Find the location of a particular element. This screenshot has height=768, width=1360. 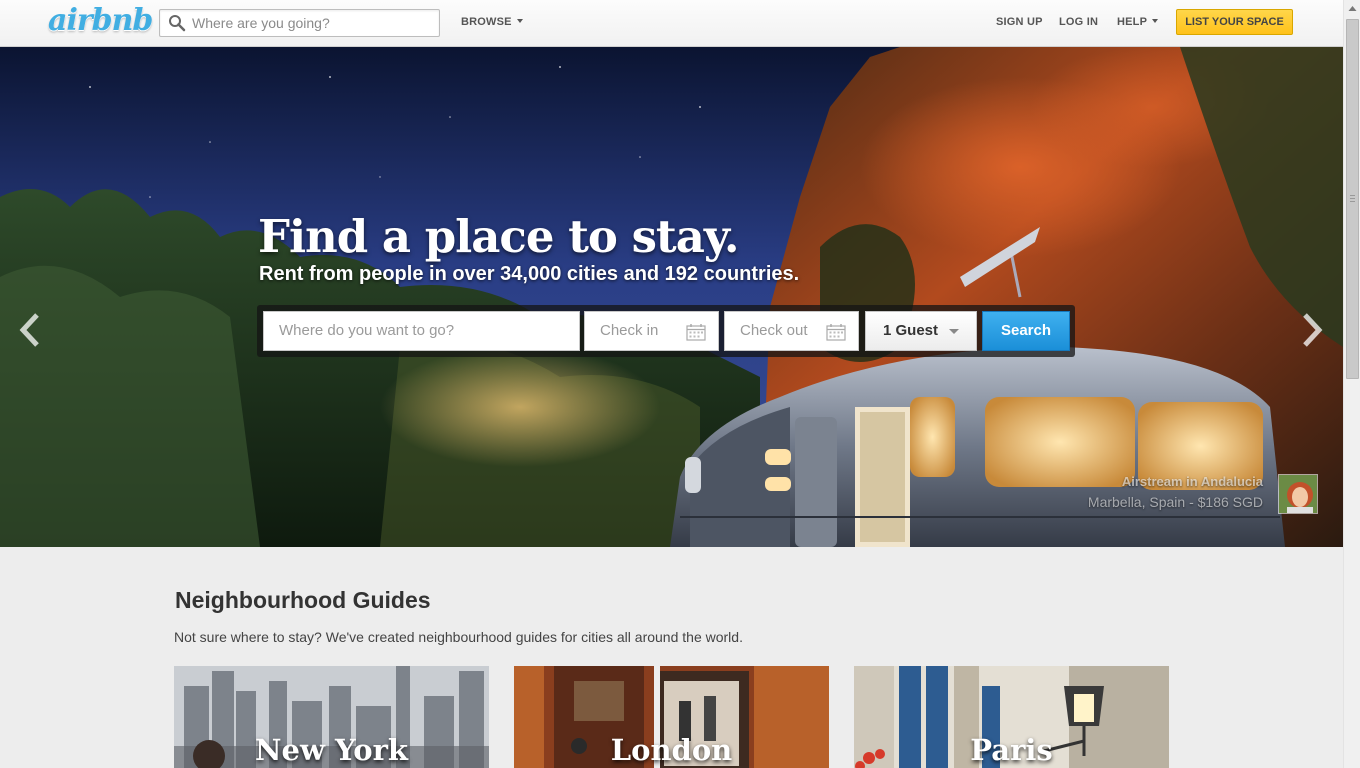

log-in-link: LOG IN is located at coordinates (1078, 22).